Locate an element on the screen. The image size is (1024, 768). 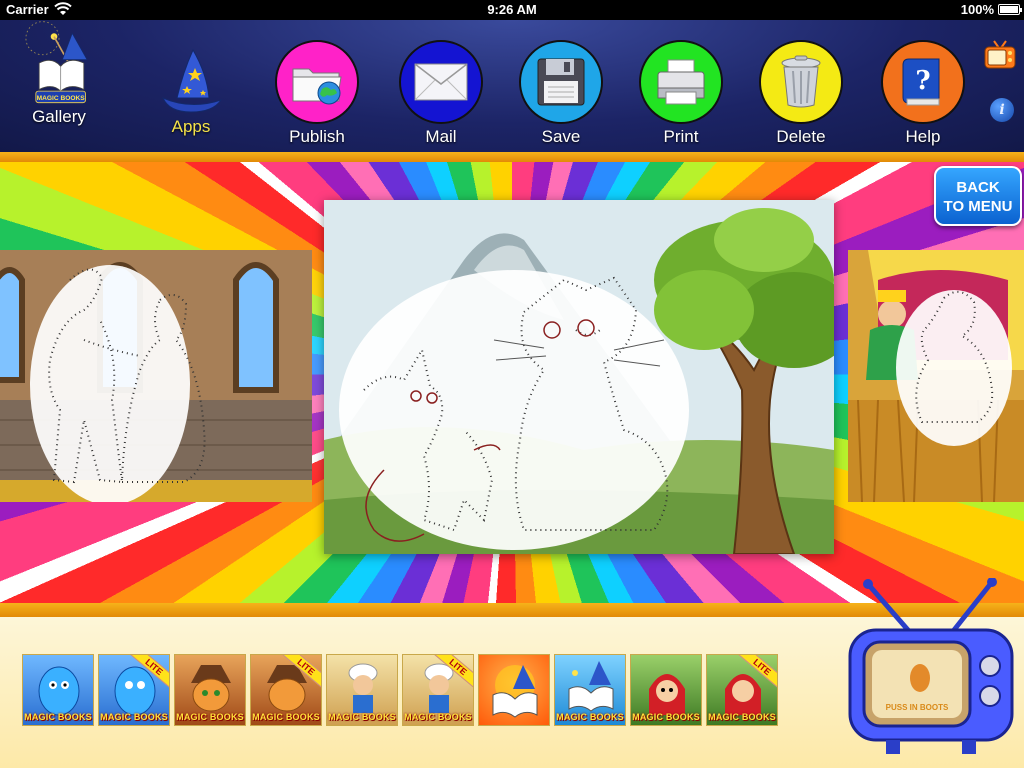
battery-icon is located at coordinates (1010, 9).